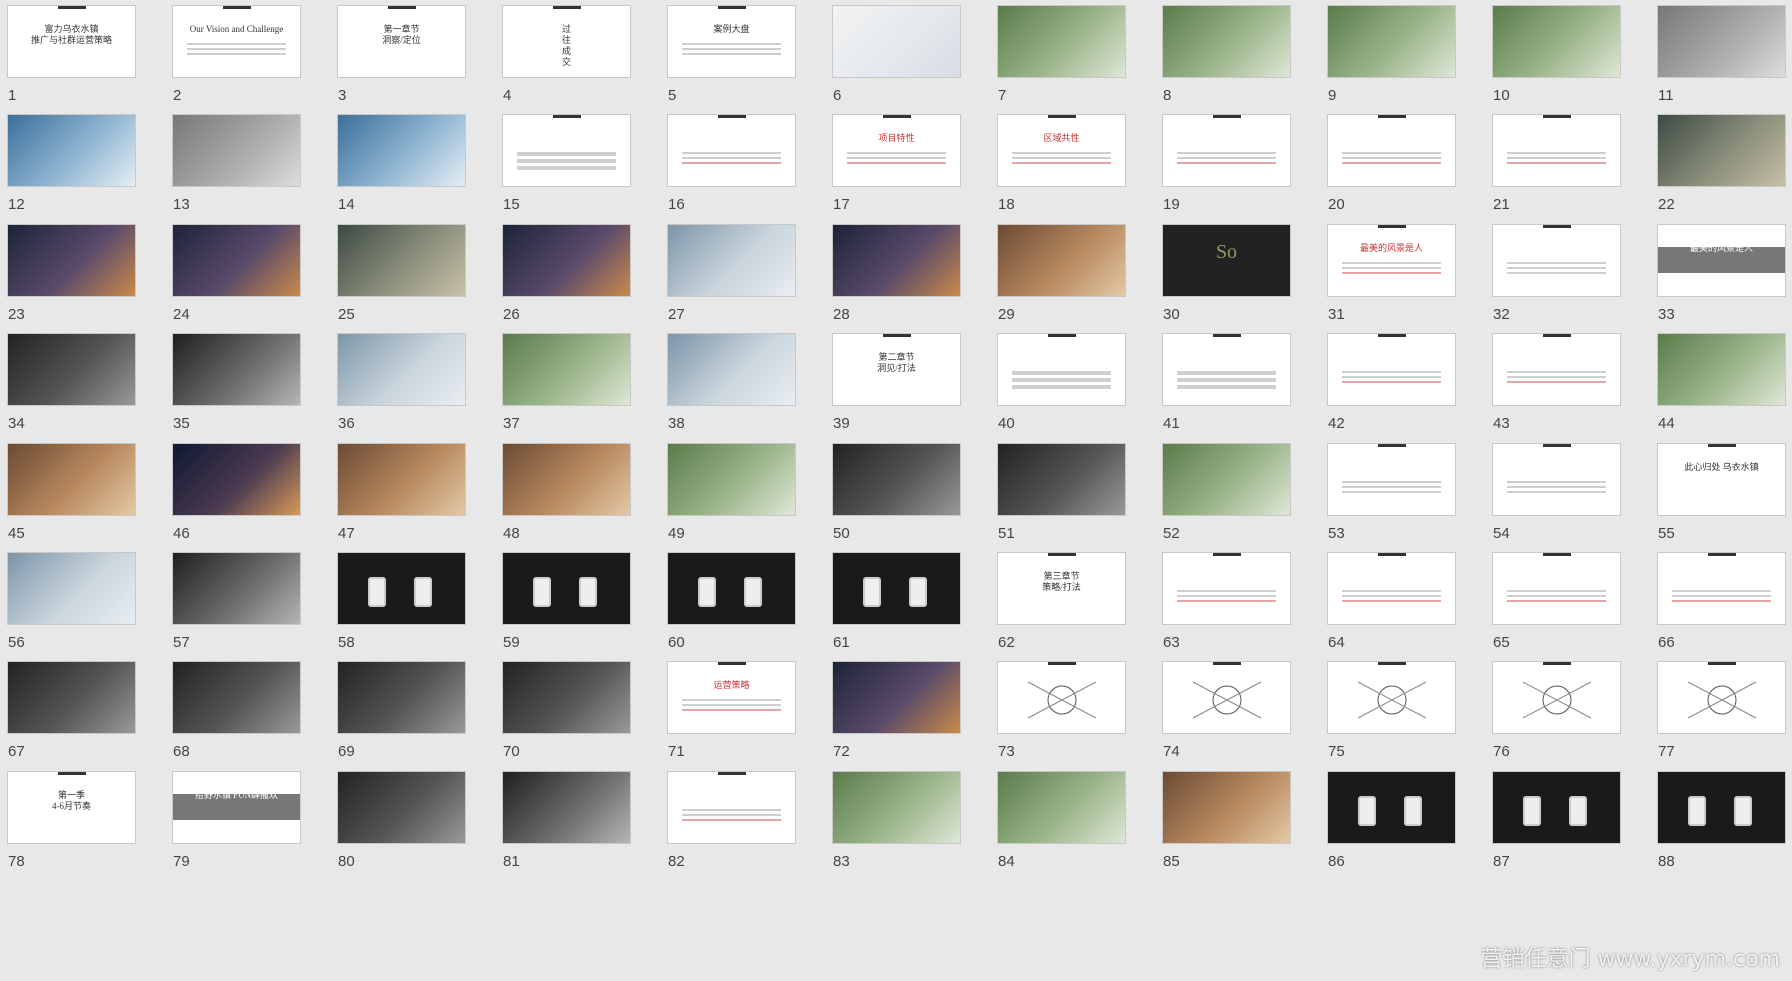 This screenshot has height=981, width=1792. I want to click on slide-header-bar, so click(402, 7).